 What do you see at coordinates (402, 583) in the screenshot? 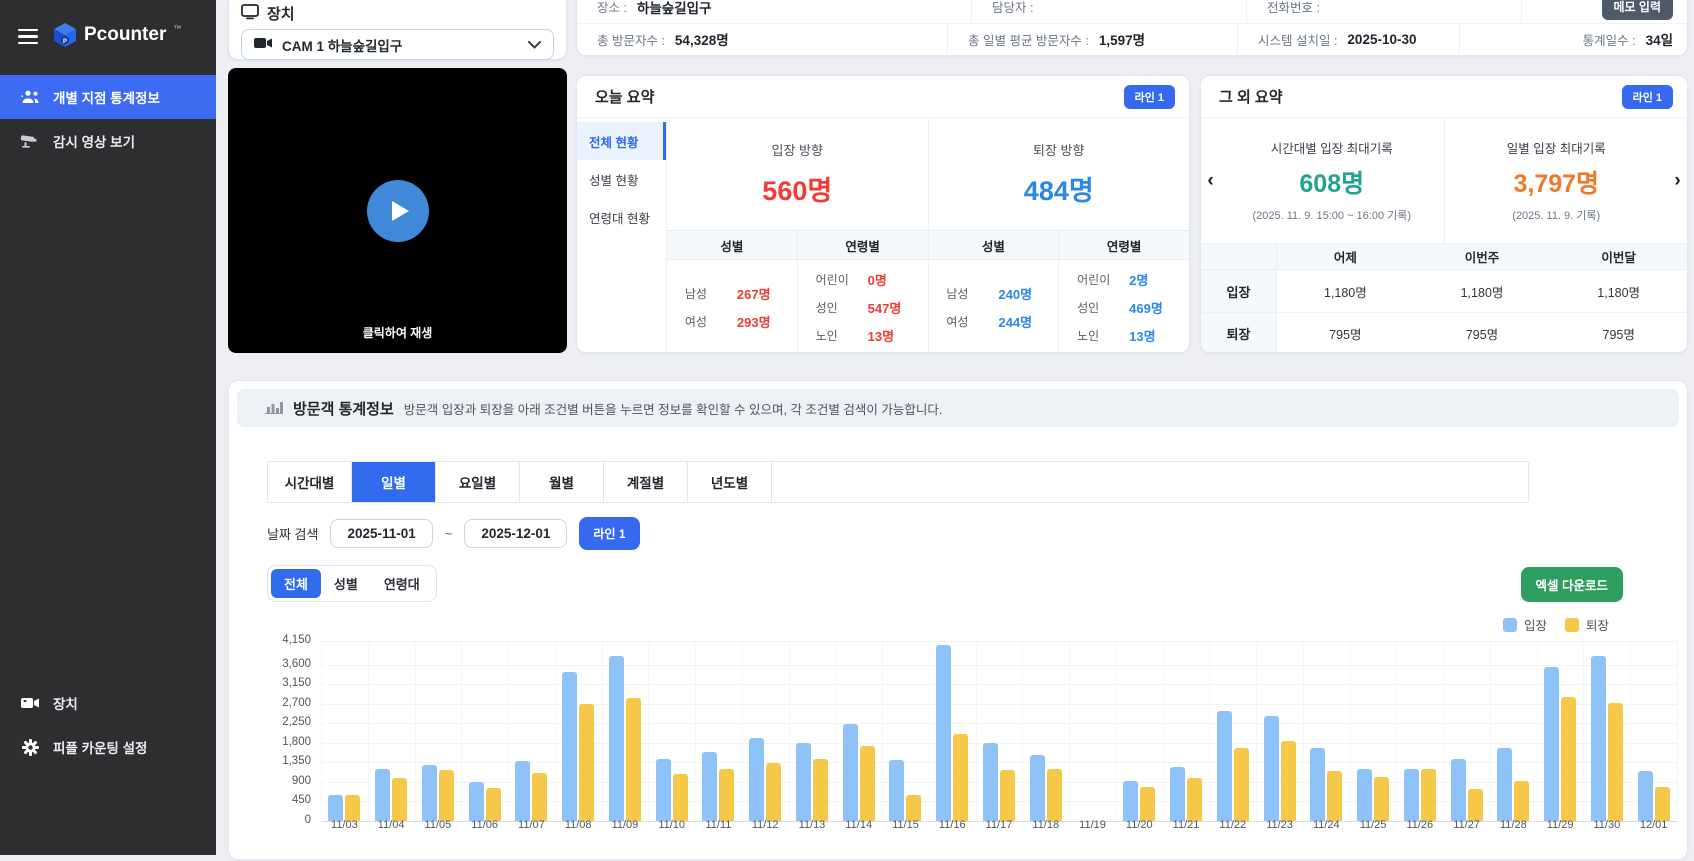
I see `filter-age: 연령대` at bounding box center [402, 583].